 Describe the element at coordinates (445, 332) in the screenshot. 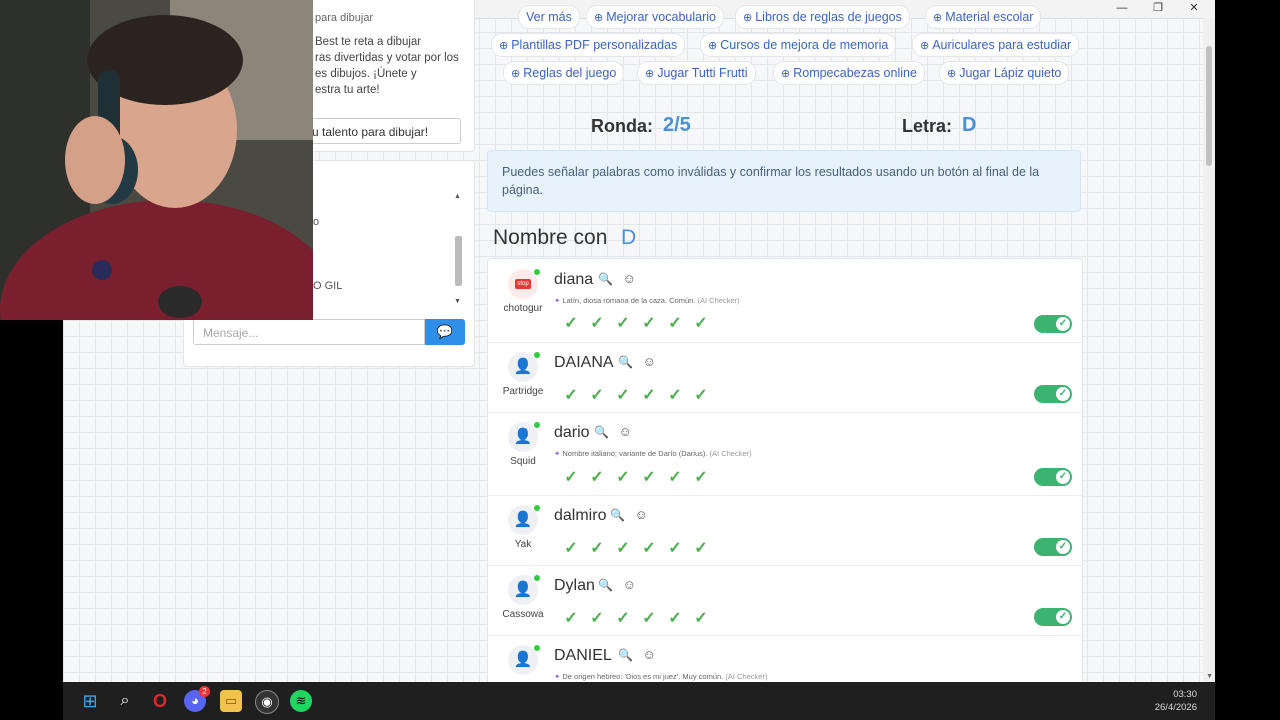

I see `send-message-button: 💬` at that location.